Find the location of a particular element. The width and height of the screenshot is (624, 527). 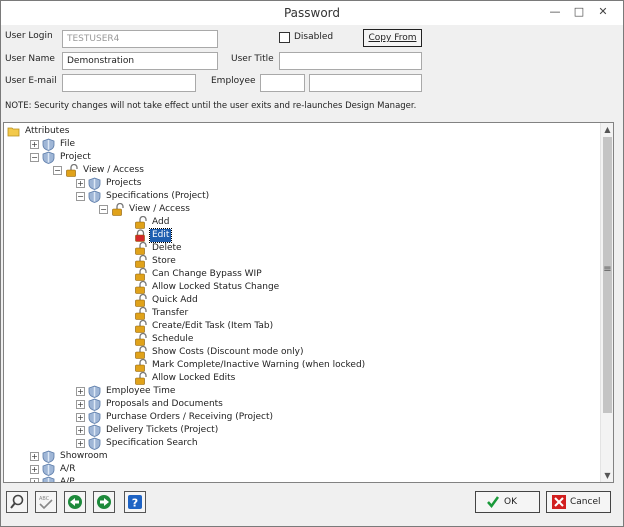

scroll-up-icon: ▲ is located at coordinates (607, 129).